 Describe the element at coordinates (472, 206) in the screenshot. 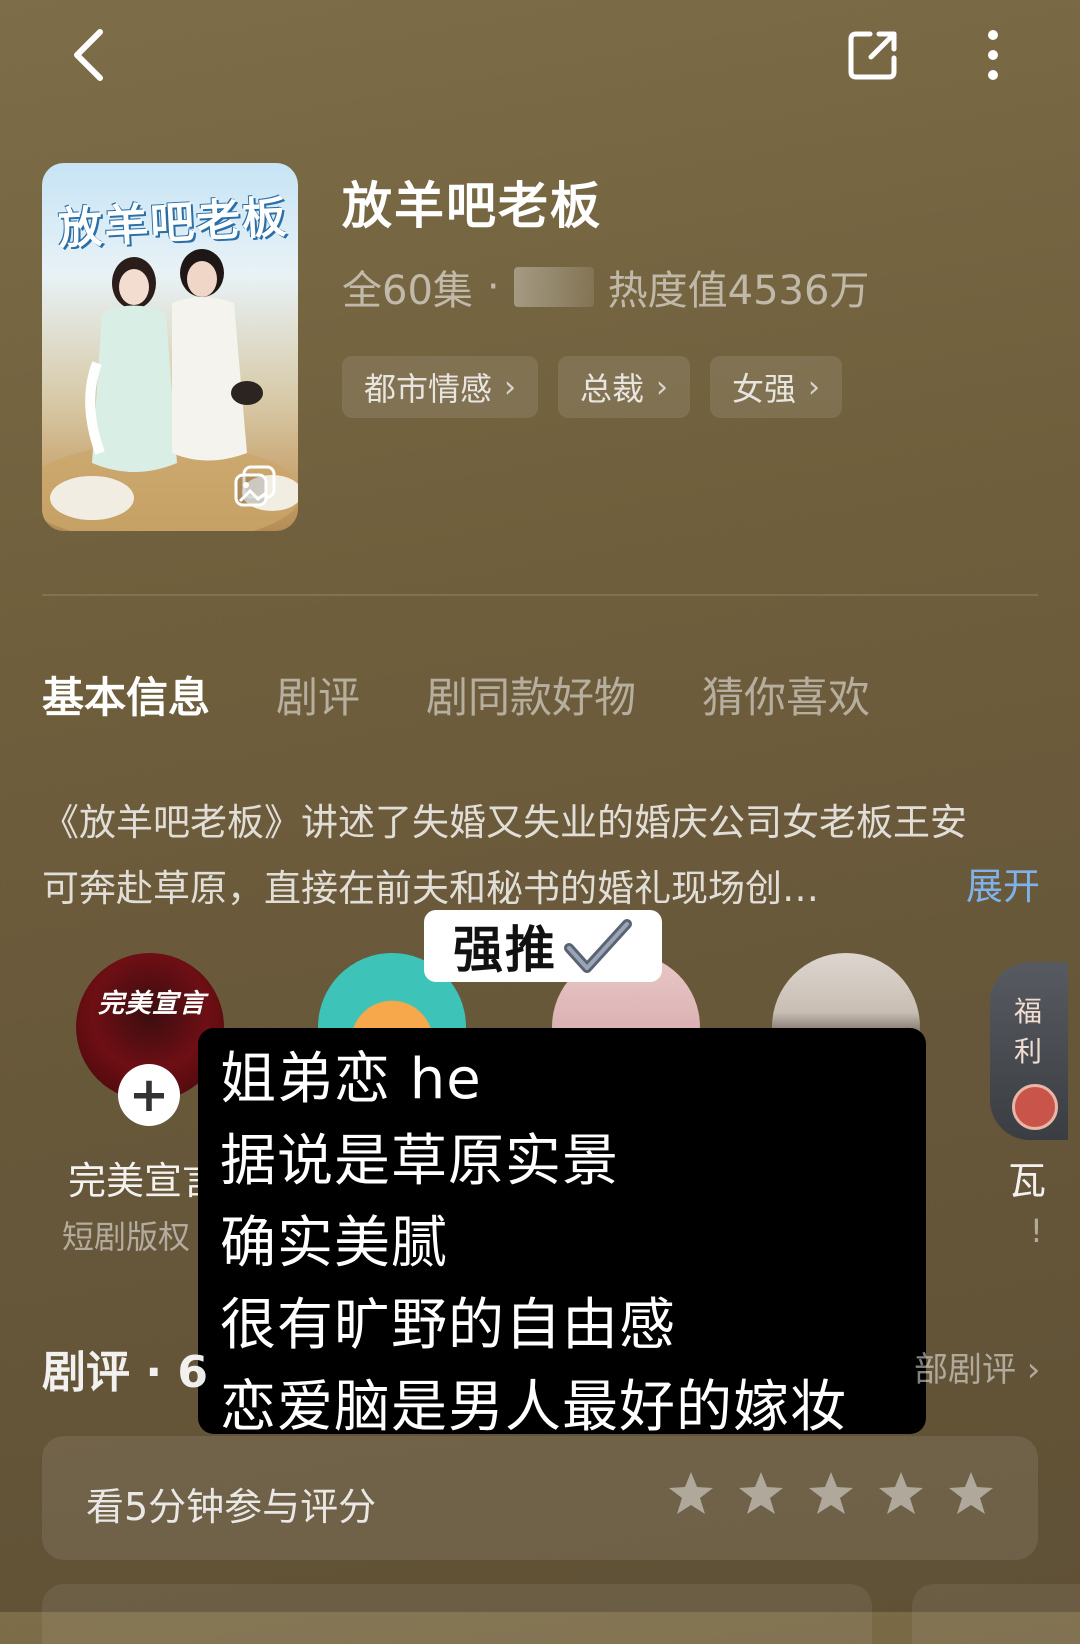

I see `drama-title: 放羊吧老板` at that location.